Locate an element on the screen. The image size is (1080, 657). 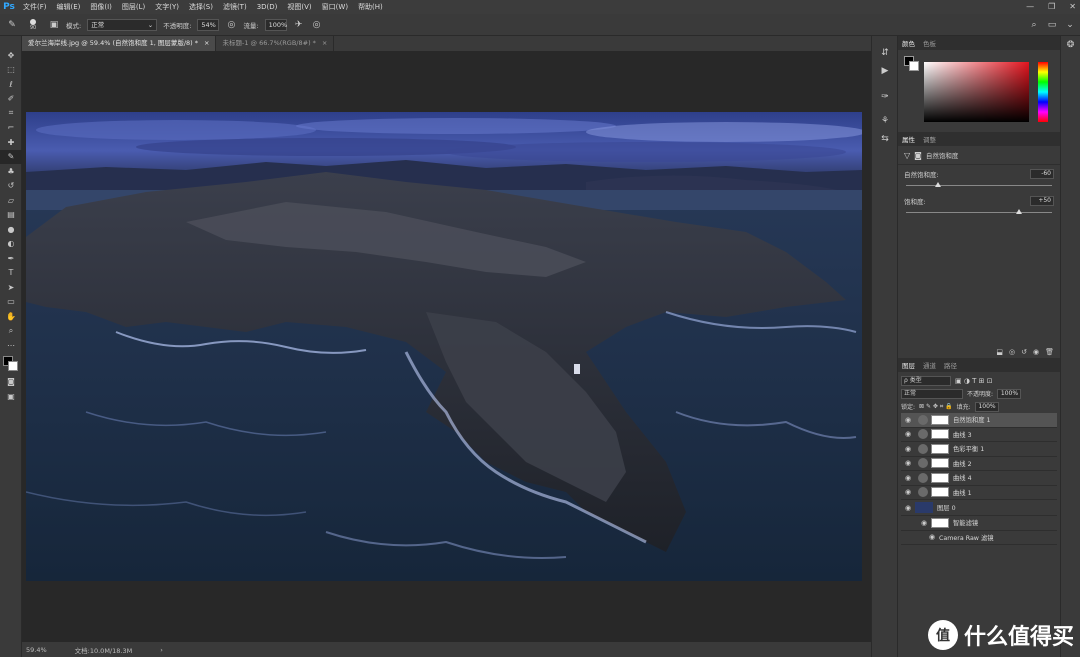
filter-icons: ▣ ◑ T ⊞ ⊡ is located at coordinates (974, 381).